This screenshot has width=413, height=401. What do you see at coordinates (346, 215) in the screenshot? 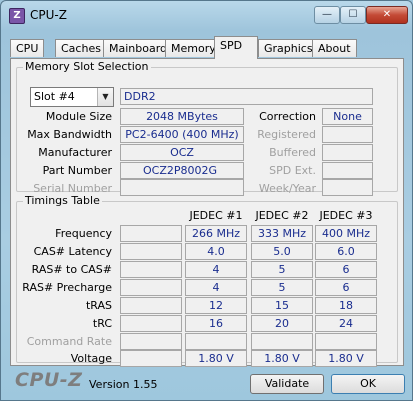
I see `jedec-3-header: JEDEC #3` at bounding box center [346, 215].